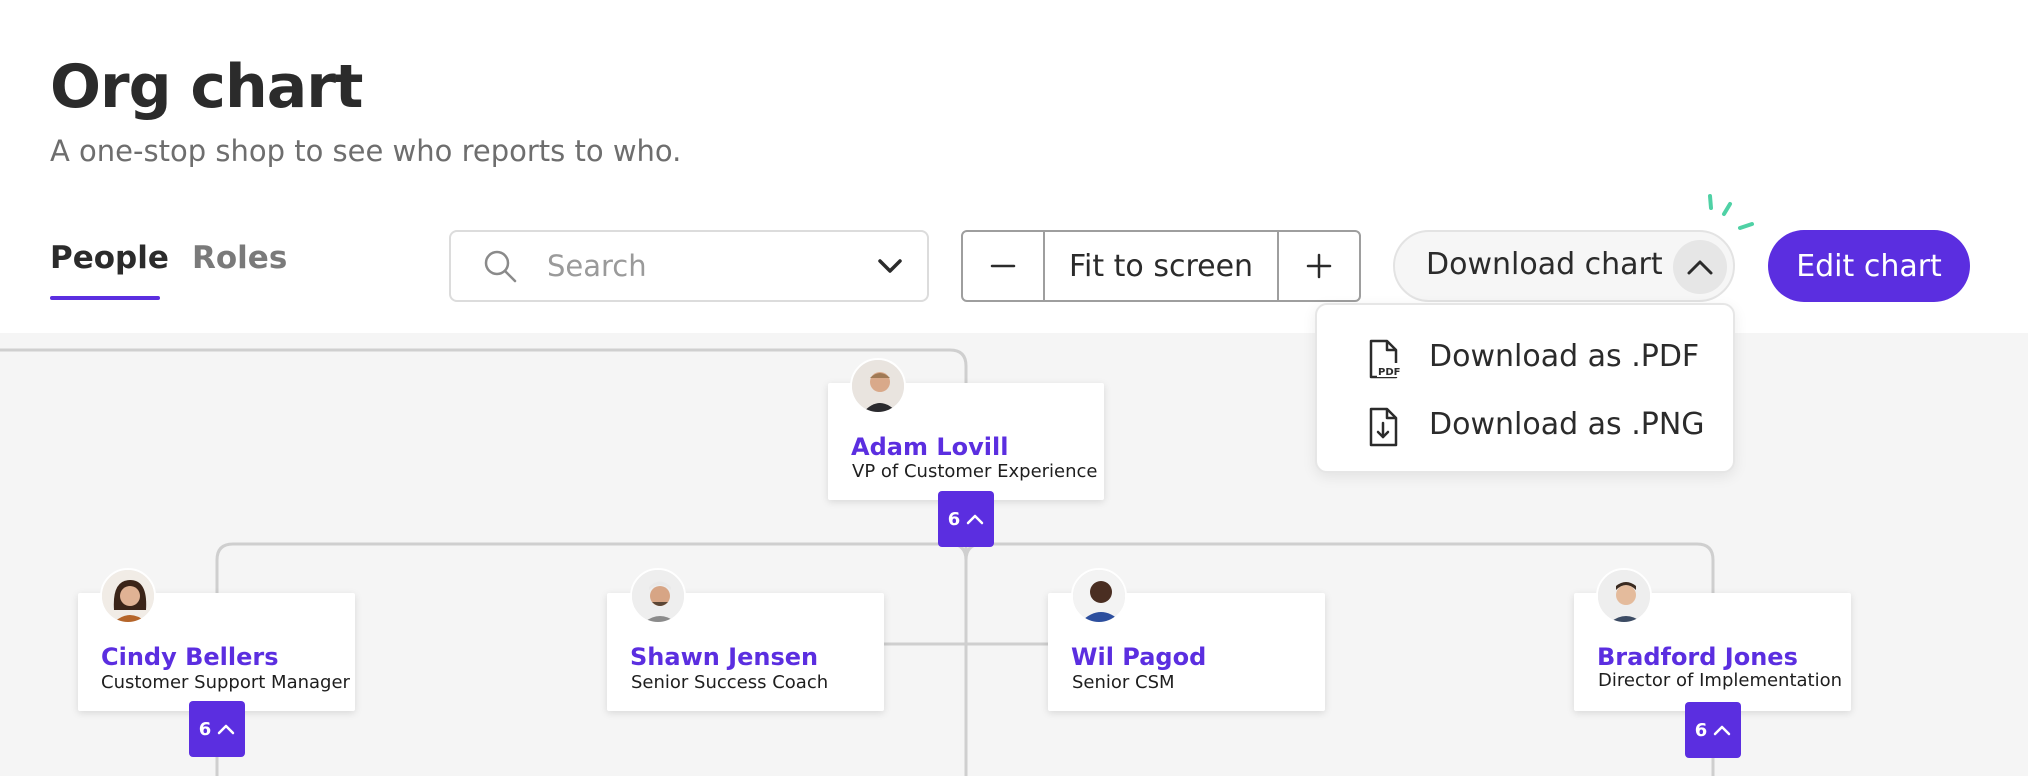 Image resolution: width=2028 pixels, height=776 pixels. Describe the element at coordinates (1386, 359) in the screenshot. I see `pdf-file-icon: PDF` at that location.